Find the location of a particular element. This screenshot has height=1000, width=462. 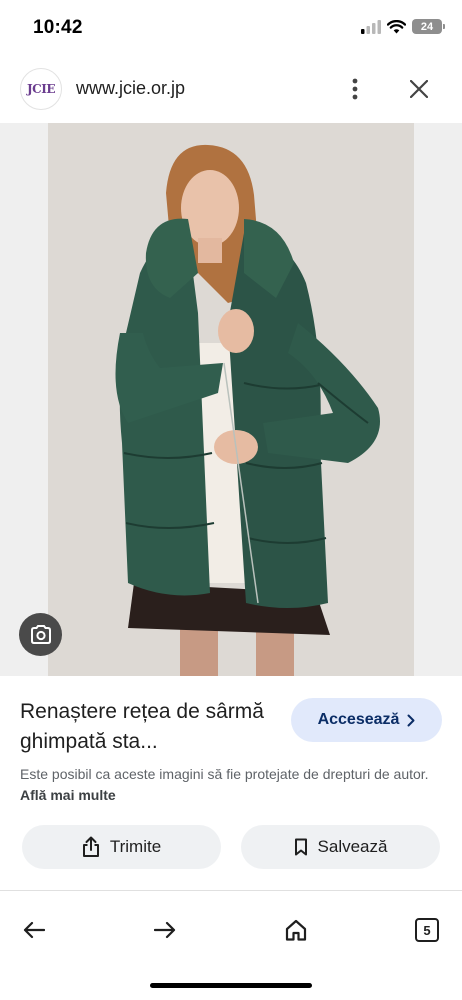

share-icon is located at coordinates (90, 846).